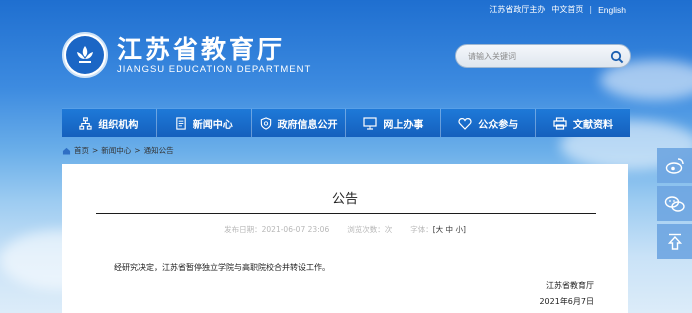 The image size is (692, 313). What do you see at coordinates (450, 229) in the screenshot?
I see `font-size-medium: 中` at bounding box center [450, 229].